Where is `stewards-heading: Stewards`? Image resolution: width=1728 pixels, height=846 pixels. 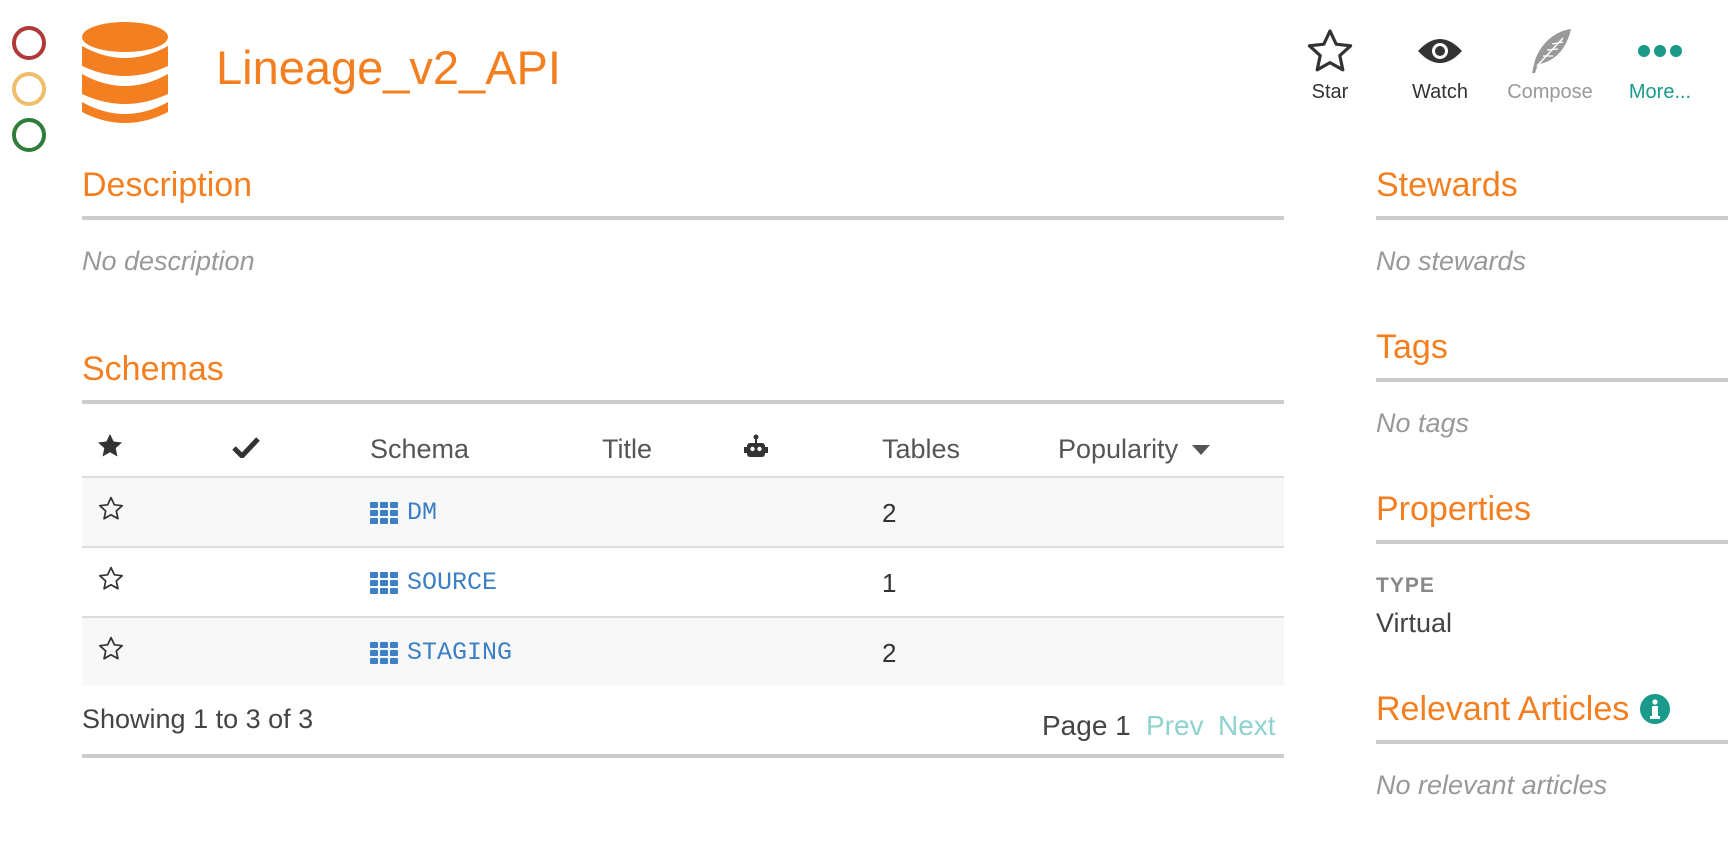 stewards-heading: Stewards is located at coordinates (1447, 185).